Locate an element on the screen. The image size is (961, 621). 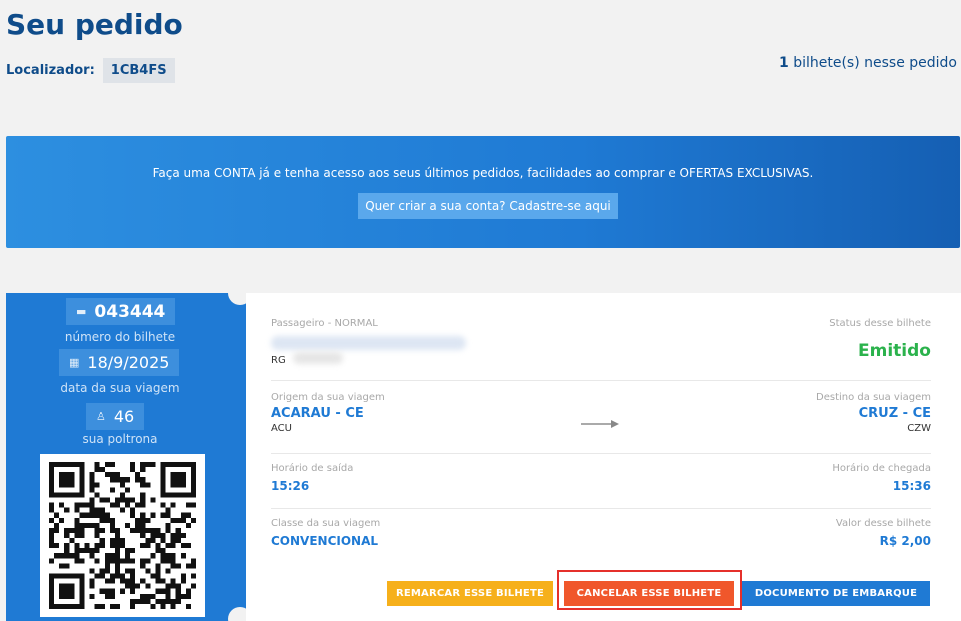
calendar-icon: ▦ is located at coordinates (74, 362).